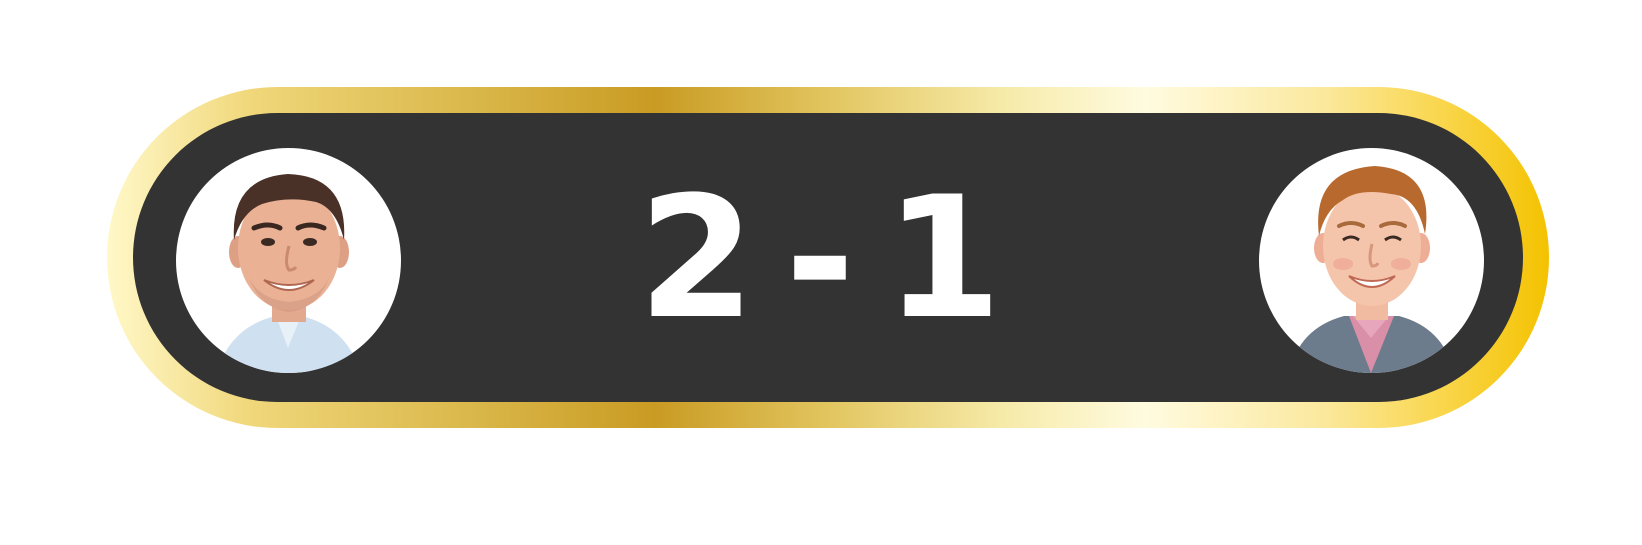 The image size is (1642, 545). Describe the element at coordinates (698, 258) in the screenshot. I see `left-score: 2` at that location.